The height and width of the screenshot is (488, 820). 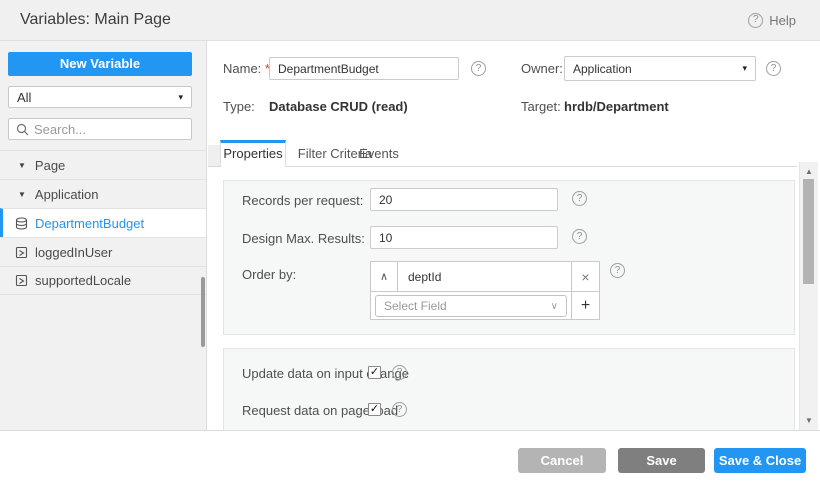 I want to click on order-by-row: ∧ deptId ×, so click(x=485, y=276).